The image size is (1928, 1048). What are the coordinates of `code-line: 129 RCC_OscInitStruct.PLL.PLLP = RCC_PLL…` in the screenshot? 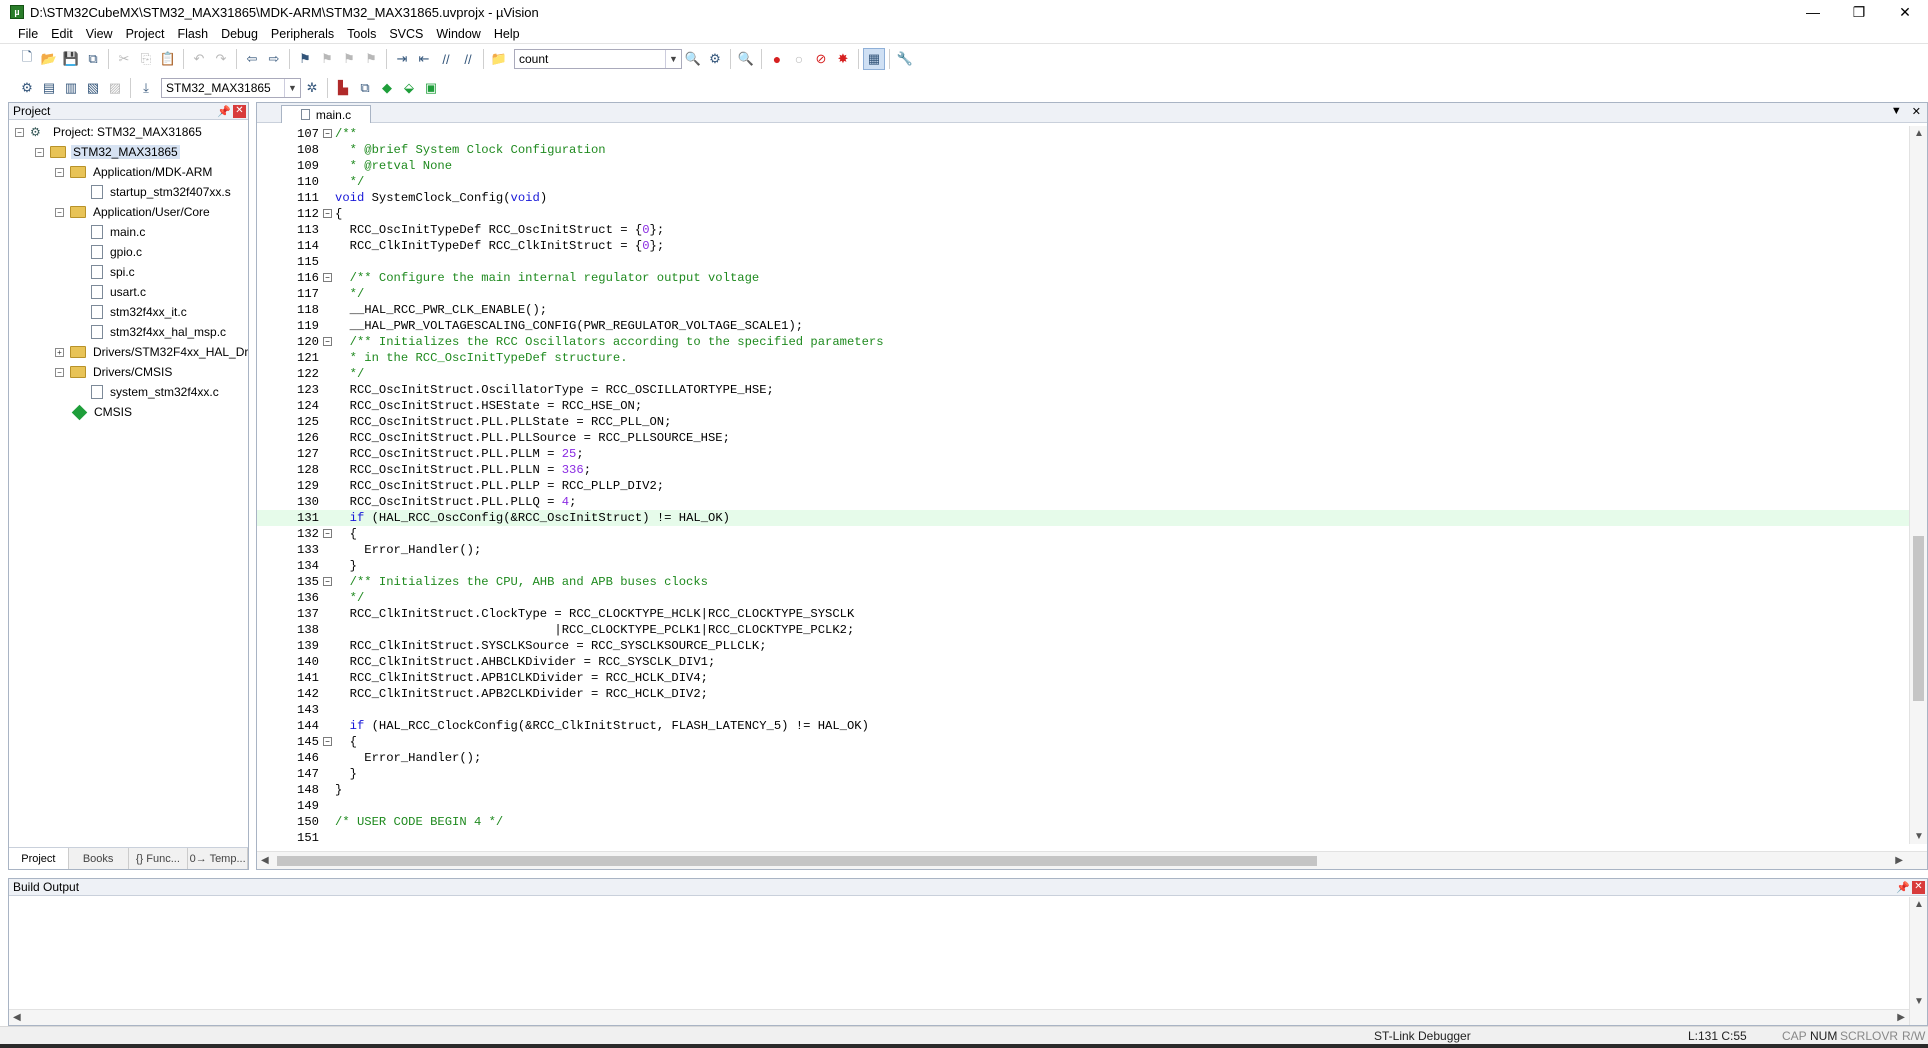 It's located at (1083, 486).